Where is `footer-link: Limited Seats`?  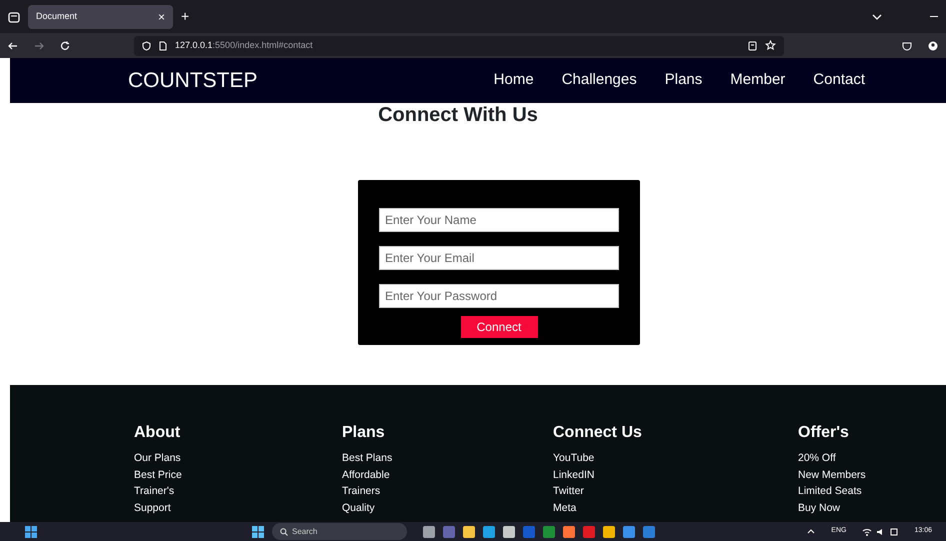
footer-link: Limited Seats is located at coordinates (830, 491).